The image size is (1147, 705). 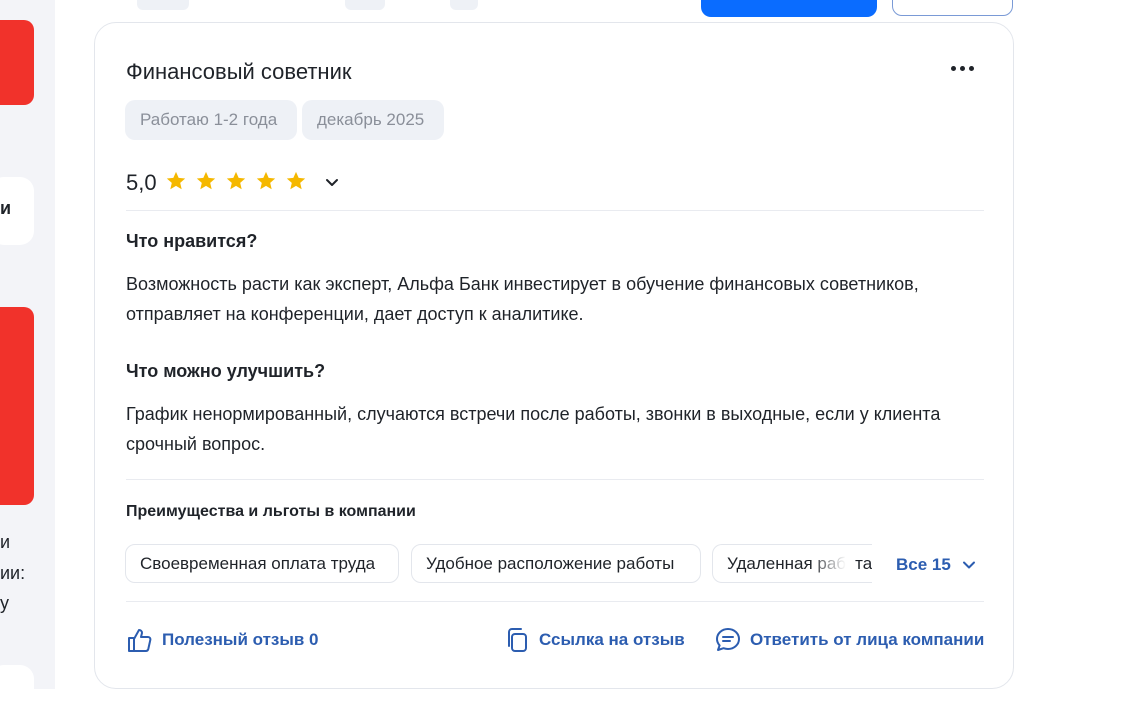 I want to click on benefits-fade-overlay, so click(x=832, y=563).